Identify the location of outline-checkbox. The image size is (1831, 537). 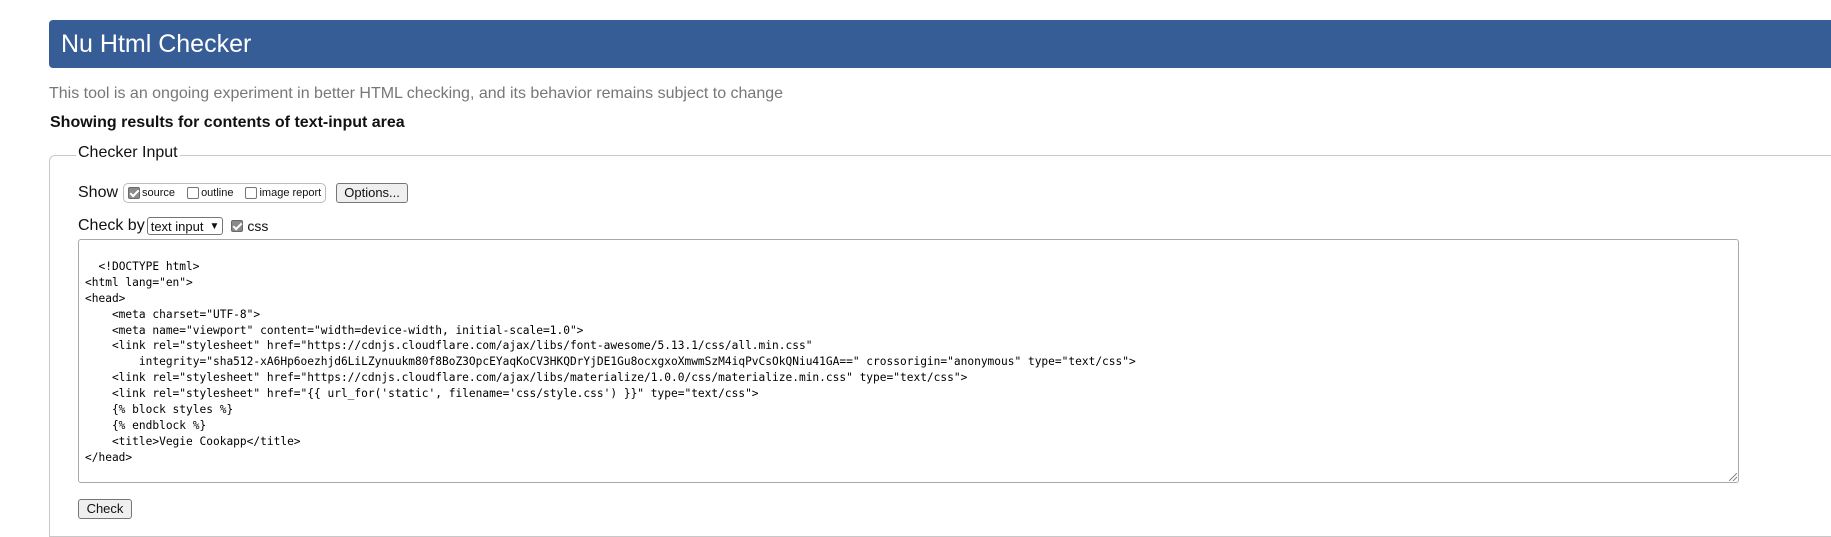
(193, 193).